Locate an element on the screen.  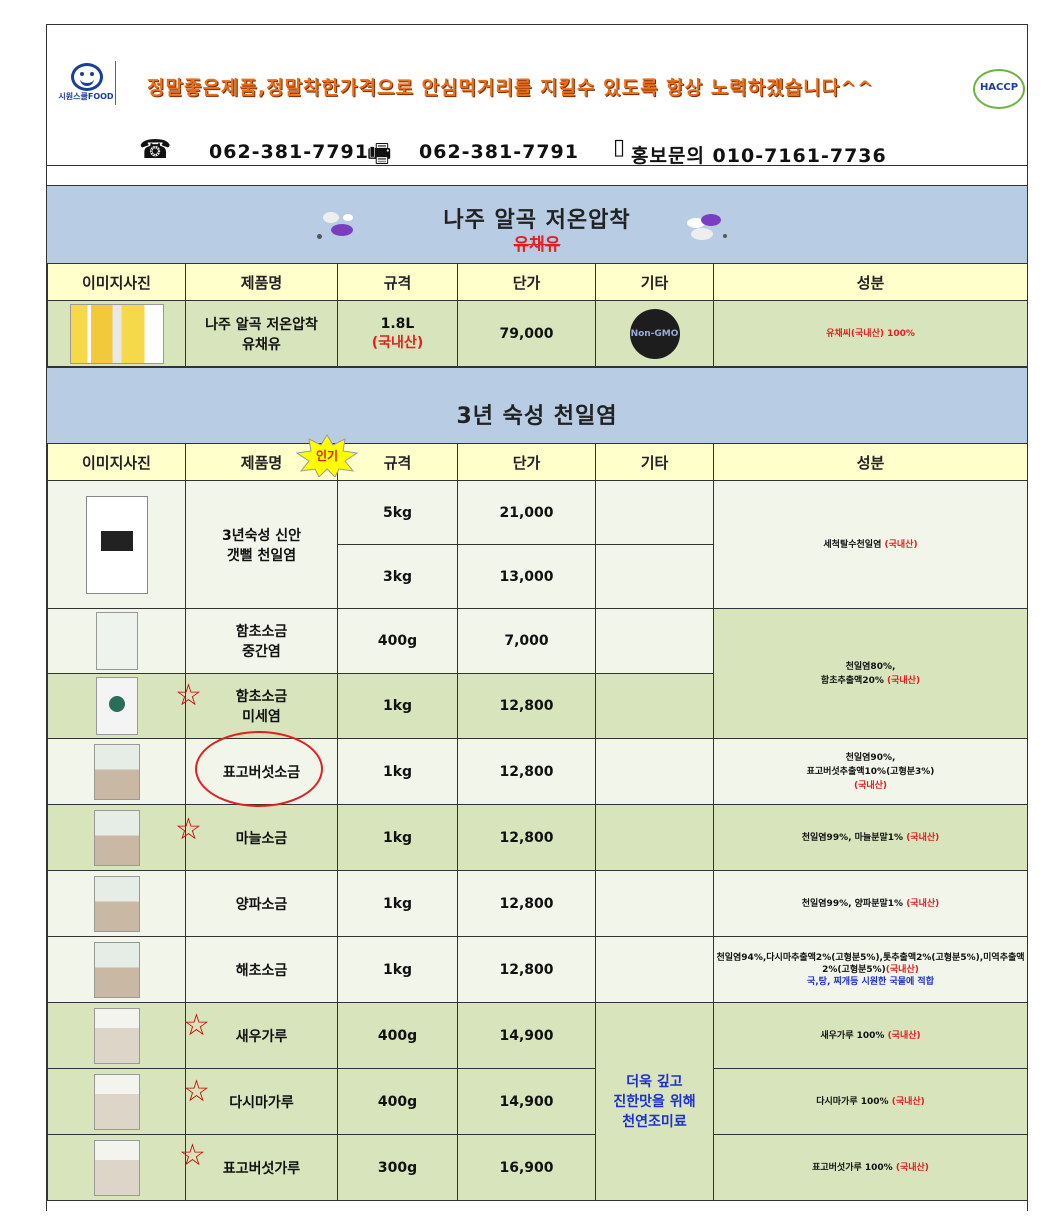
non-gmo-badge-icon: Non-GMO is located at coordinates (654, 333).